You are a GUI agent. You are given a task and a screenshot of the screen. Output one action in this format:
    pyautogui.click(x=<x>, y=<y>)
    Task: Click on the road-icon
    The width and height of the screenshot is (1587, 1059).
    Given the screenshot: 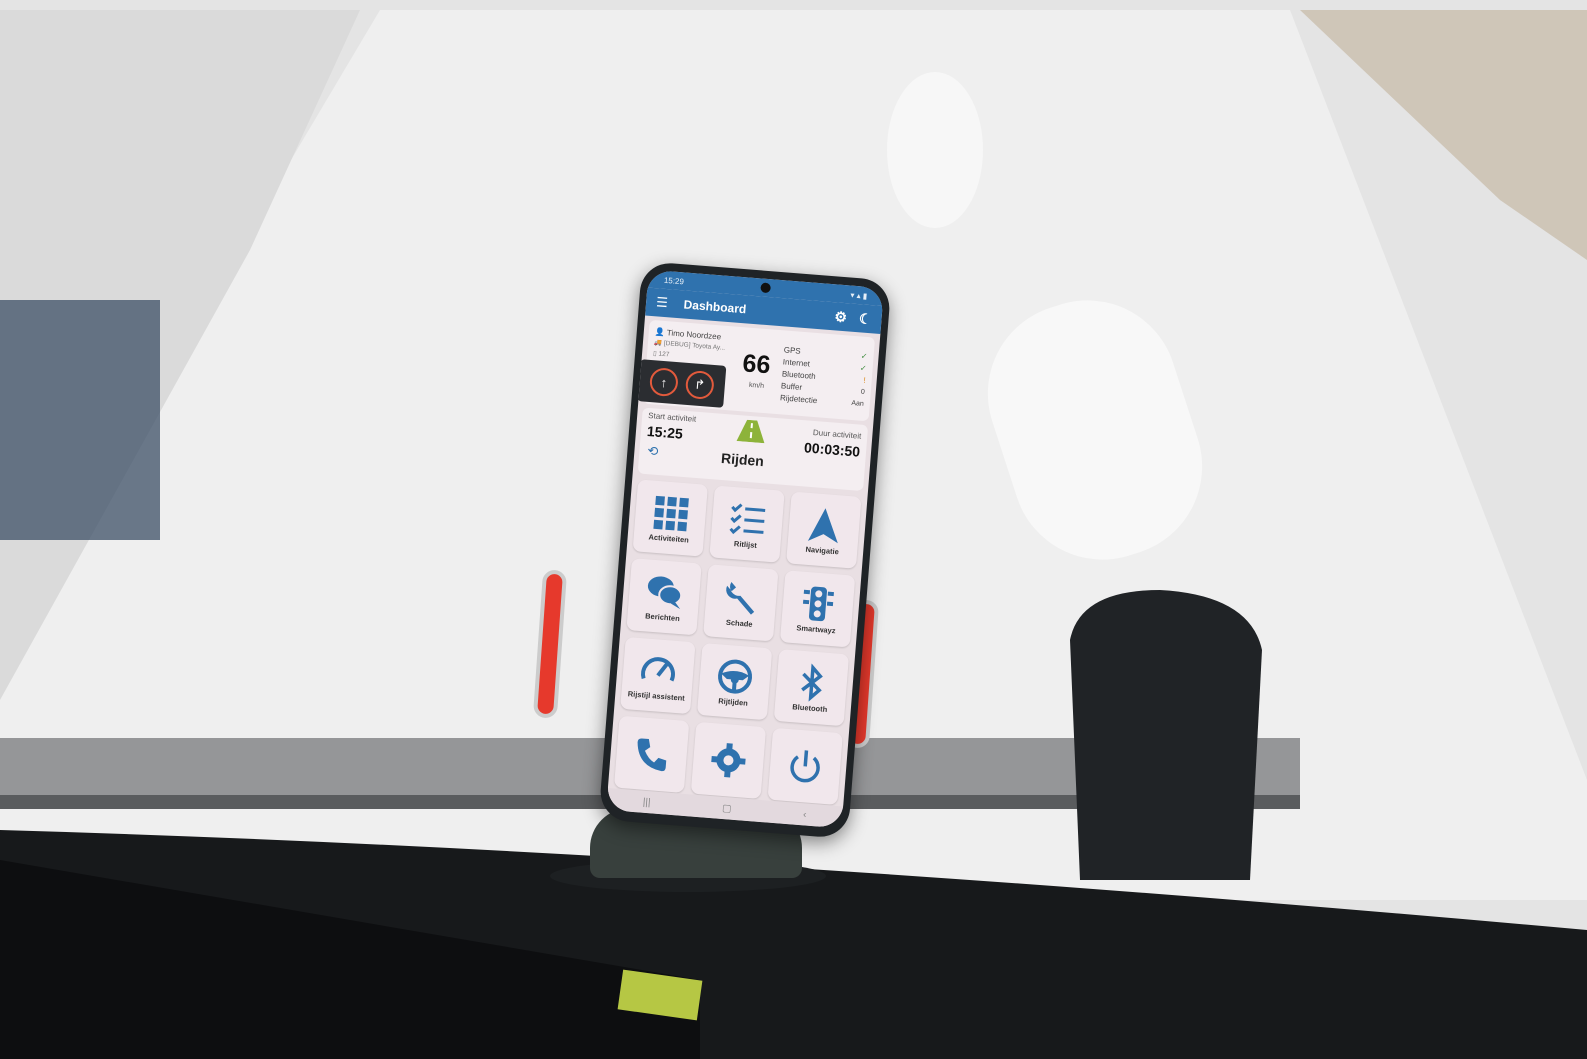 What is the action you would take?
    pyautogui.click(x=750, y=431)
    